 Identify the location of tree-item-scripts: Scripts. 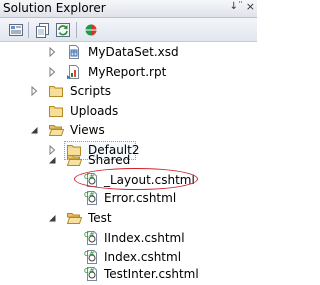
(128, 91).